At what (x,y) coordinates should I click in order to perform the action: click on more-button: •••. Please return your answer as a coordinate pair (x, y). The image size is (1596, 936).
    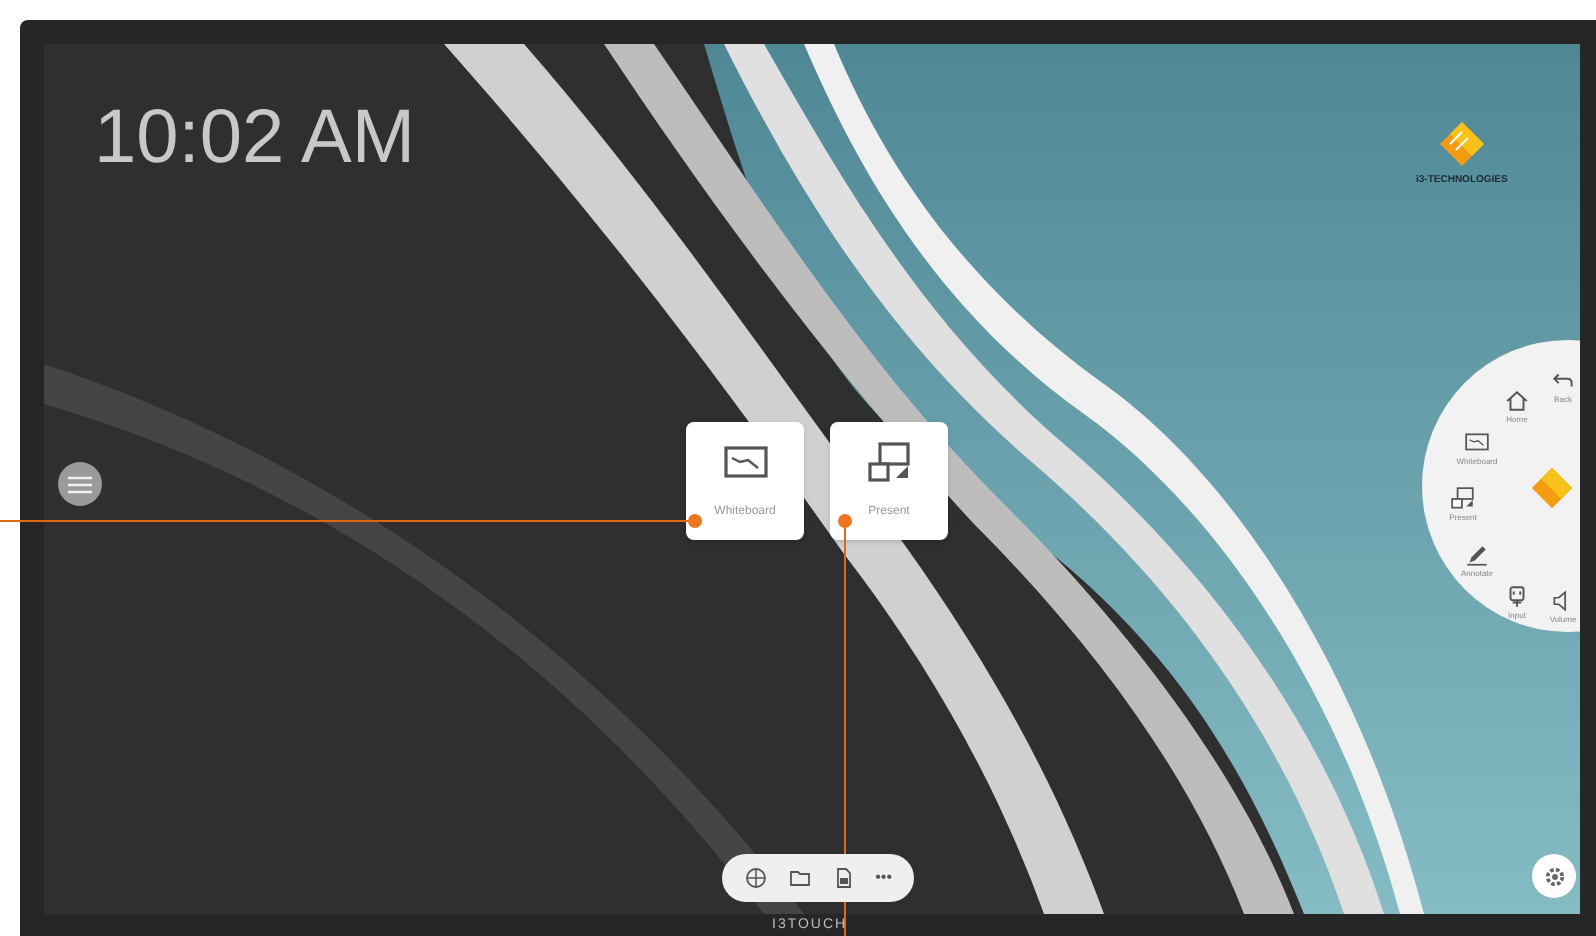
    Looking at the image, I should click on (884, 878).